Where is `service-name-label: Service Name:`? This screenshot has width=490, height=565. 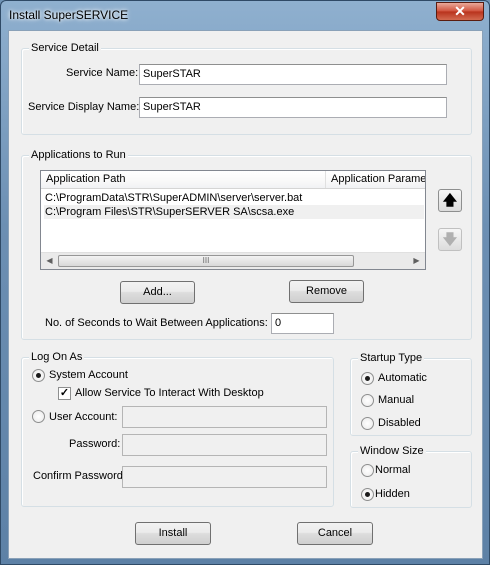
service-name-label: Service Name: is located at coordinates (102, 73).